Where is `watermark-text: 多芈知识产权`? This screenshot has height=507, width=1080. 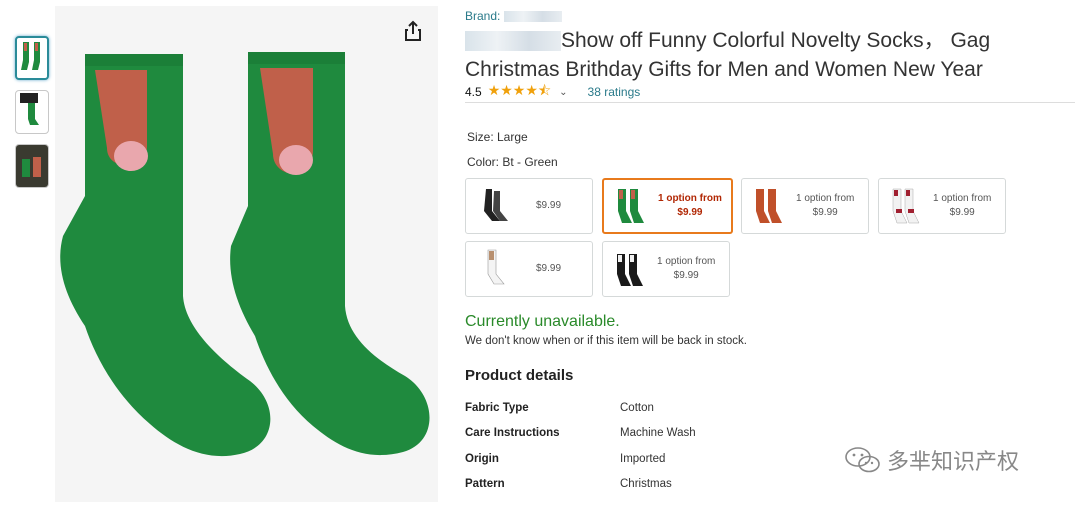
watermark-text: 多芈知识产权 is located at coordinates (953, 461).